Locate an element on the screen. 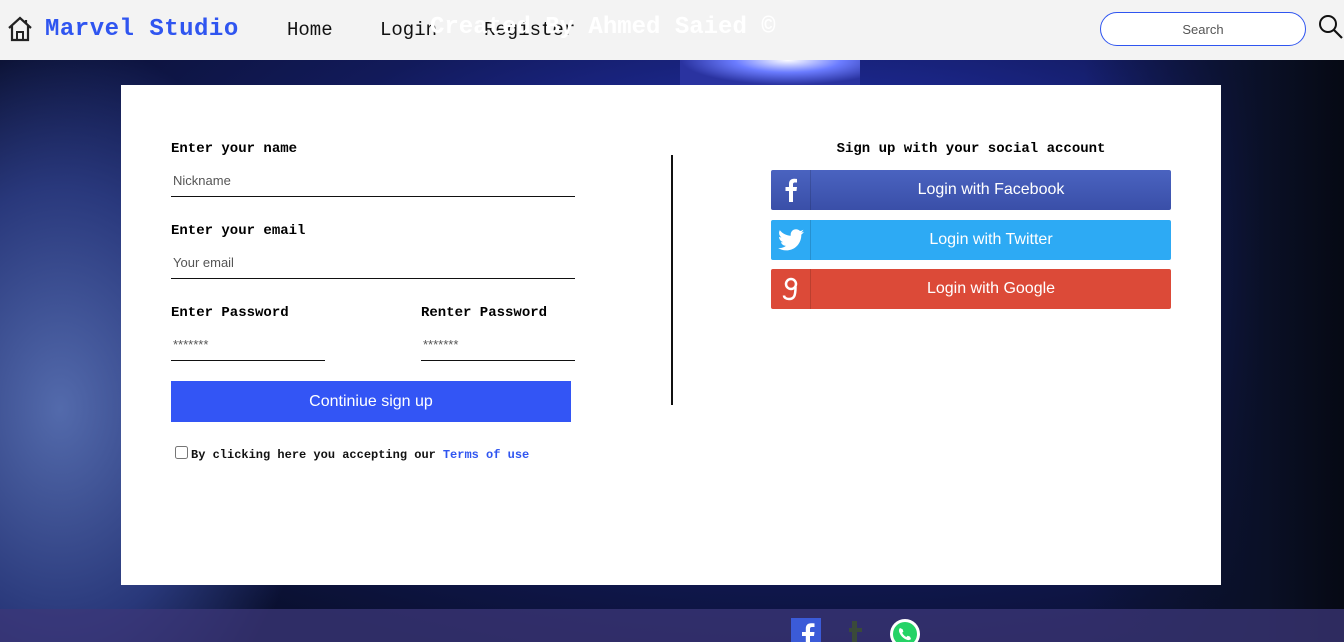 This screenshot has height=642, width=1344. footer-credit: Created By Ahmed Saied © is located at coordinates (603, 27).